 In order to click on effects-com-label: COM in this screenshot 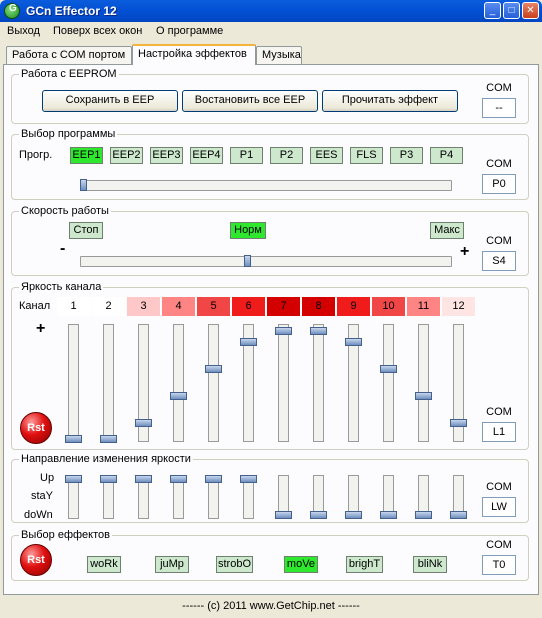, I will do `click(499, 545)`.